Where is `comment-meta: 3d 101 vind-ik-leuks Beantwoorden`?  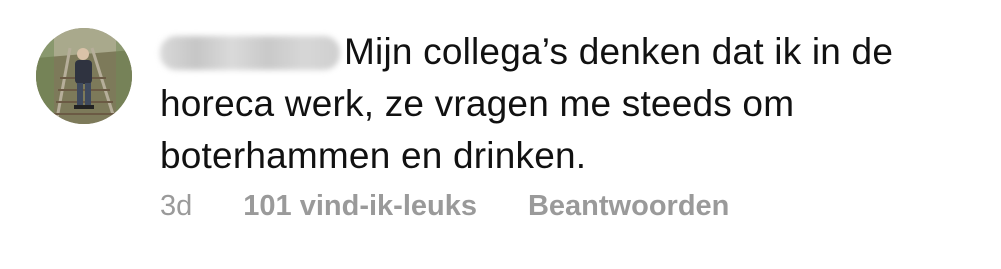
comment-meta: 3d 101 vind-ik-leuks Beantwoorden is located at coordinates (444, 206).